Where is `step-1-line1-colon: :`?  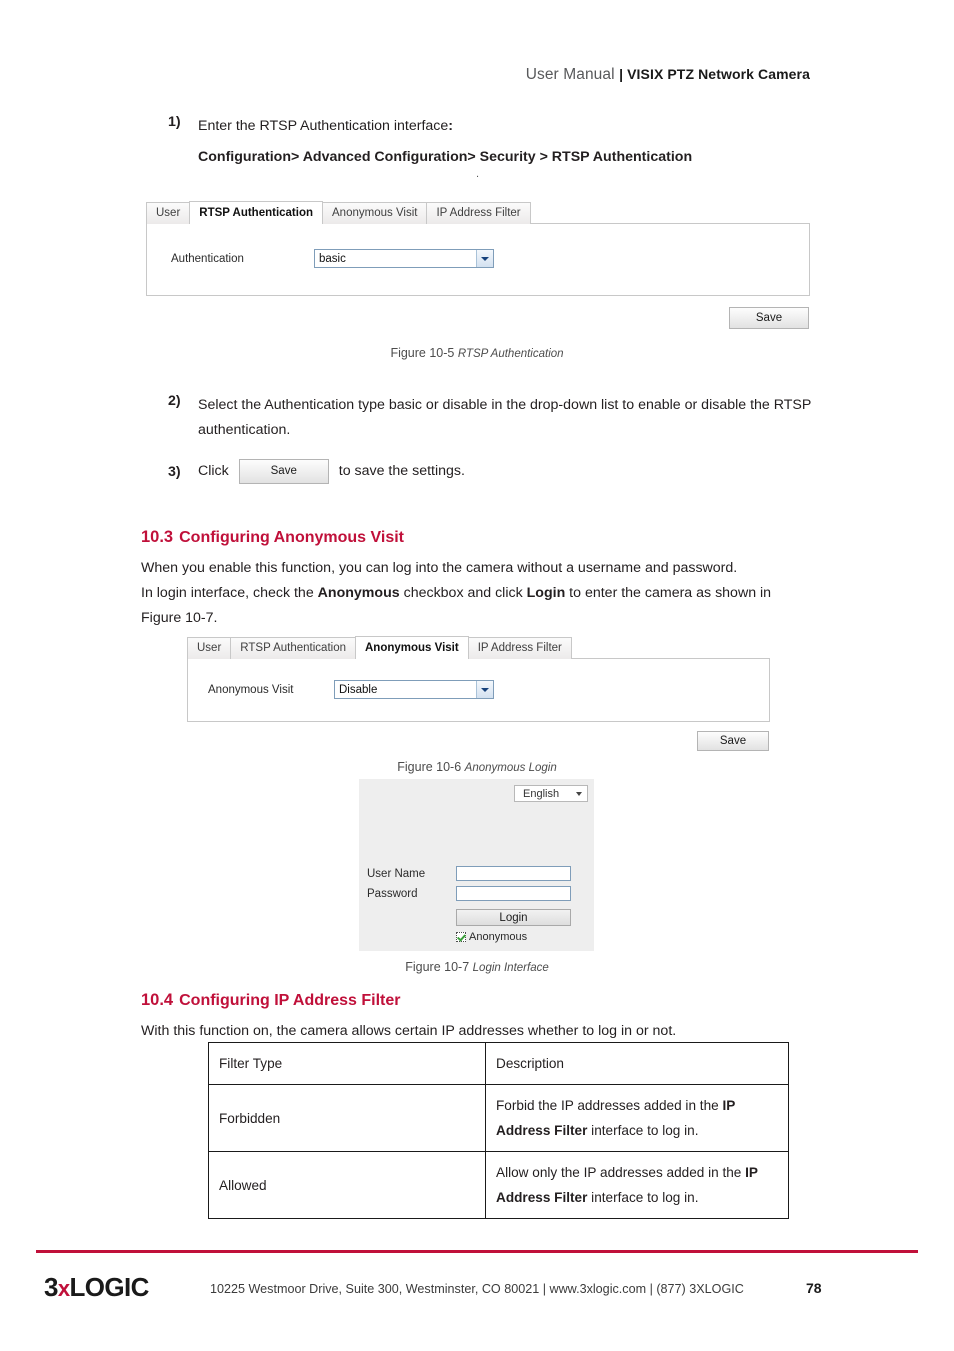
step-1-line1-colon: : is located at coordinates (451, 126).